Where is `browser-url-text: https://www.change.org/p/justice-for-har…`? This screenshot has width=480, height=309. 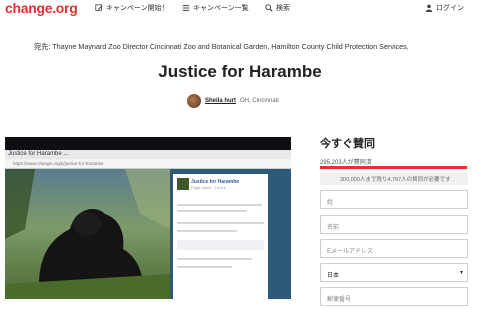
browser-url-text: https://www.change.org/p/justice-for-har… is located at coordinates (58, 163).